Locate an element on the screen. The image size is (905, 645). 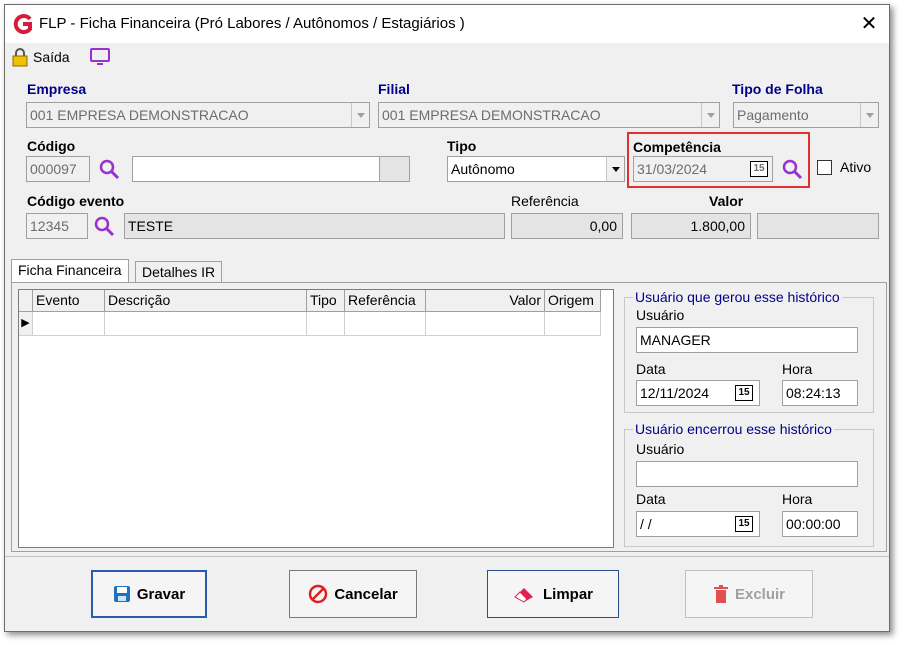
col-referencia: Referência is located at coordinates (385, 301).